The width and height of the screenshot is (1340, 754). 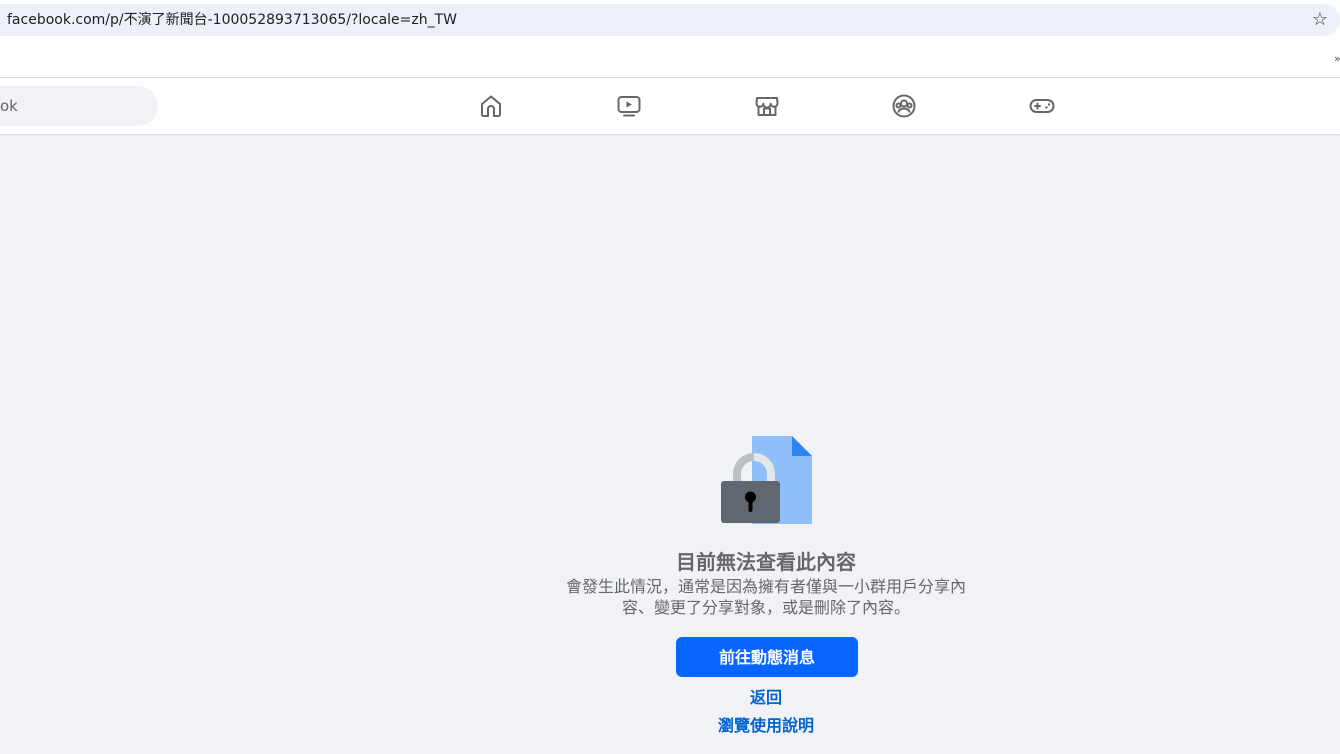 What do you see at coordinates (766, 698) in the screenshot?
I see `back-link: 返回` at bounding box center [766, 698].